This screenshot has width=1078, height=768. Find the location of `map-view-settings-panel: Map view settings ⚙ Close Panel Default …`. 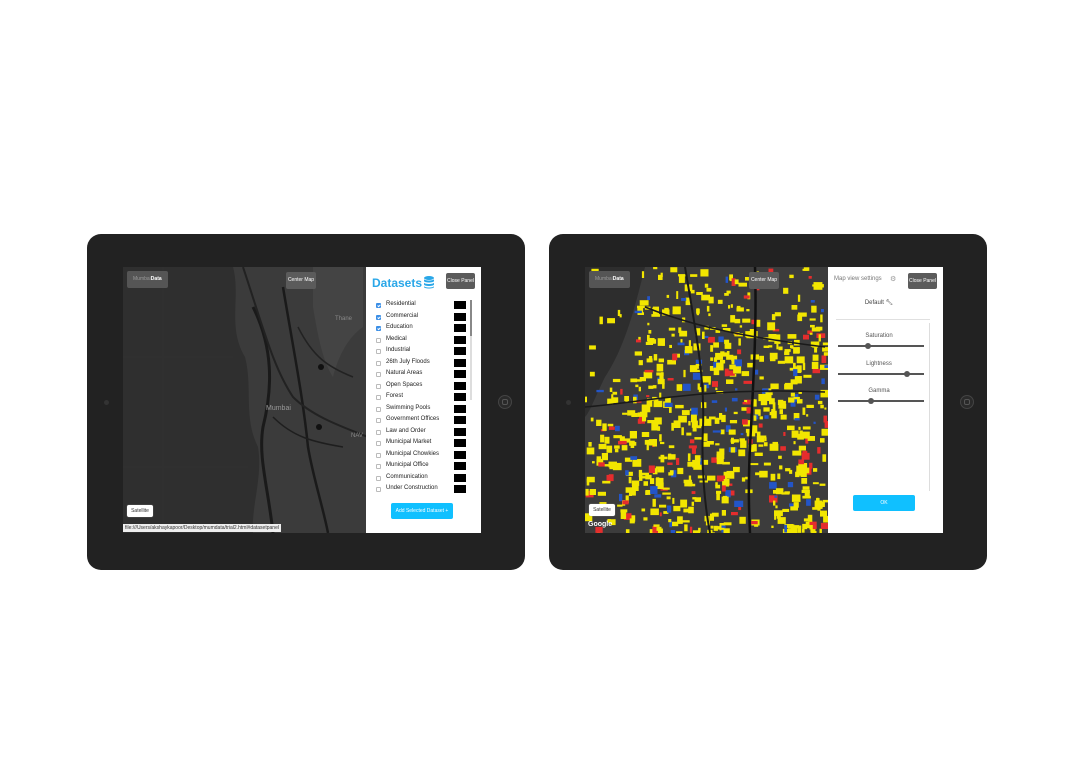

map-view-settings-panel: Map view settings ⚙ Close Panel Default … is located at coordinates (885, 400).